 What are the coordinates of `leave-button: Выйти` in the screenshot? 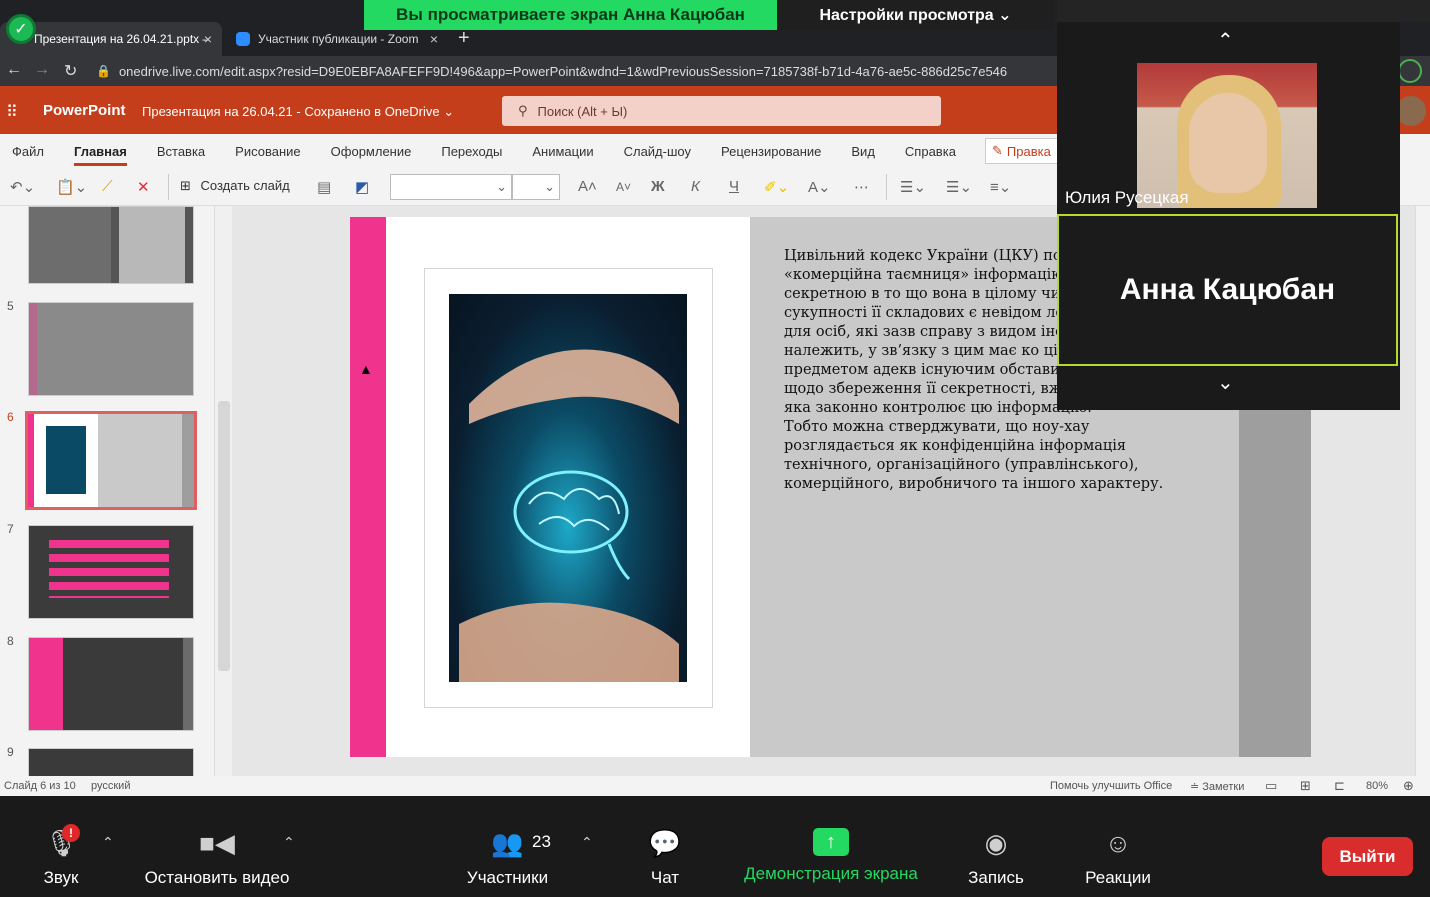 It's located at (1367, 856).